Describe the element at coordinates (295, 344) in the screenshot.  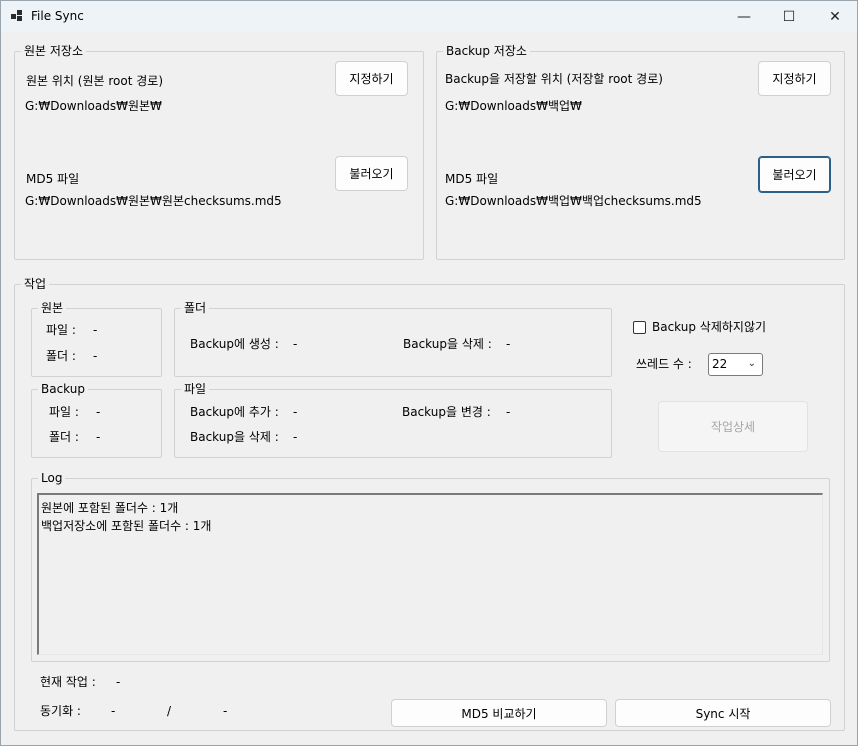
I see `folder-create-value: -` at that location.